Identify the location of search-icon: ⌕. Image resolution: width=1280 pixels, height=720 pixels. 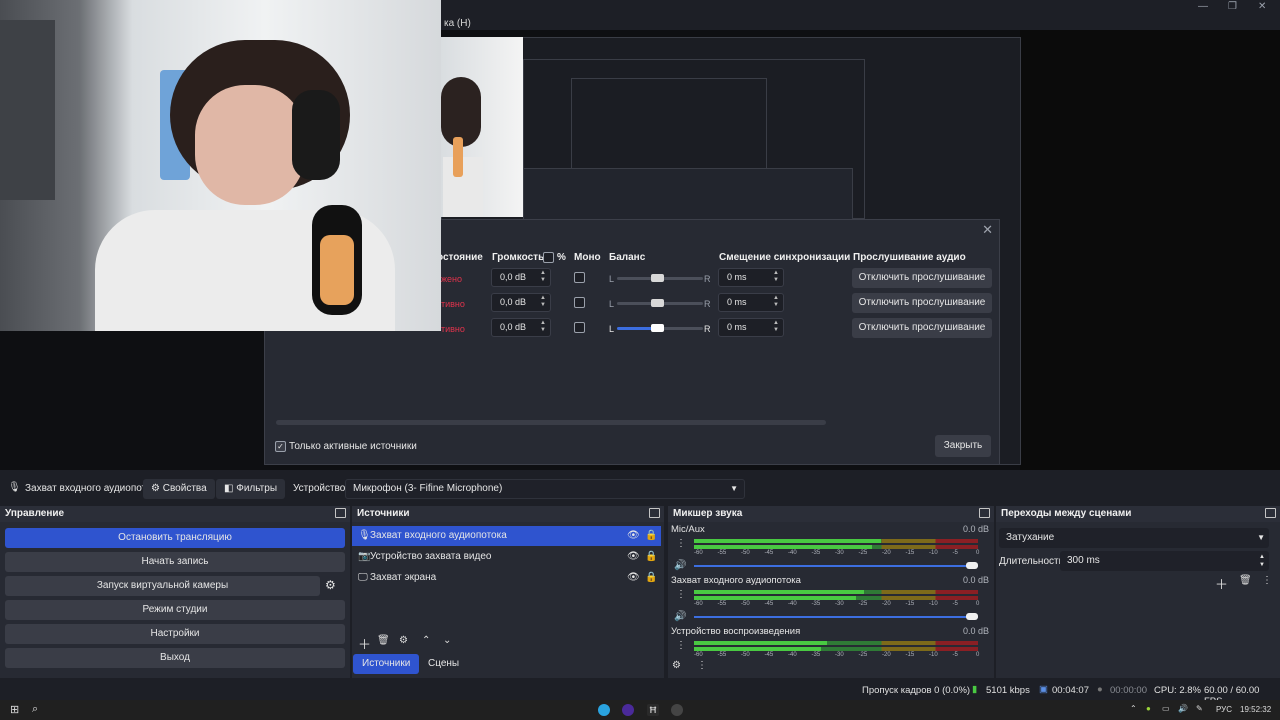
(35, 709).